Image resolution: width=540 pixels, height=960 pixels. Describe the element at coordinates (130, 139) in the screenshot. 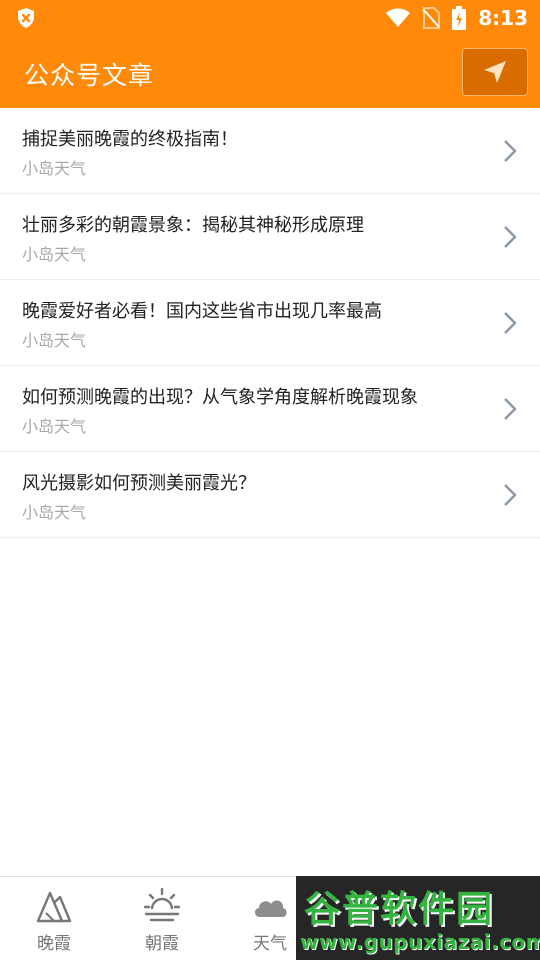

I see `article-title: 捕捉美丽晚霞的终极指南！` at that location.